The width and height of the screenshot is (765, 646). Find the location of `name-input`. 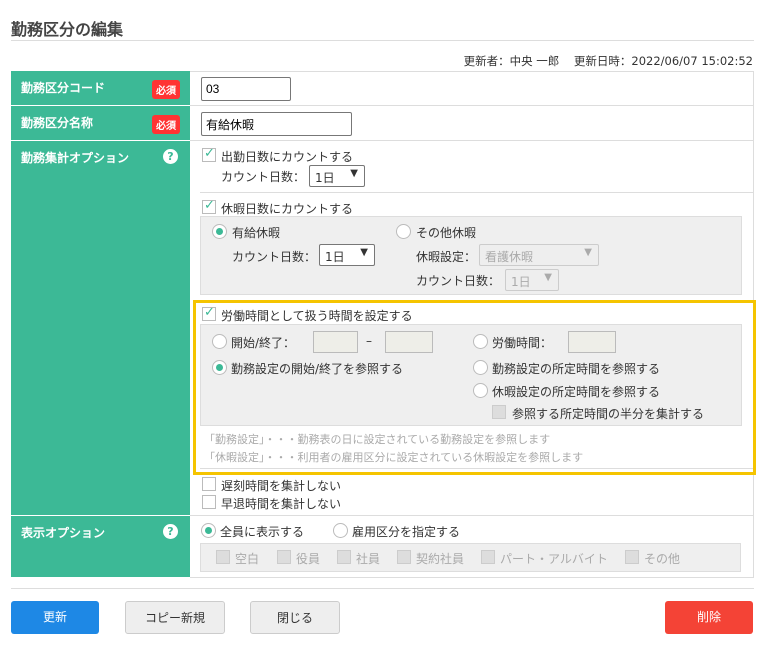

name-input is located at coordinates (276, 124).